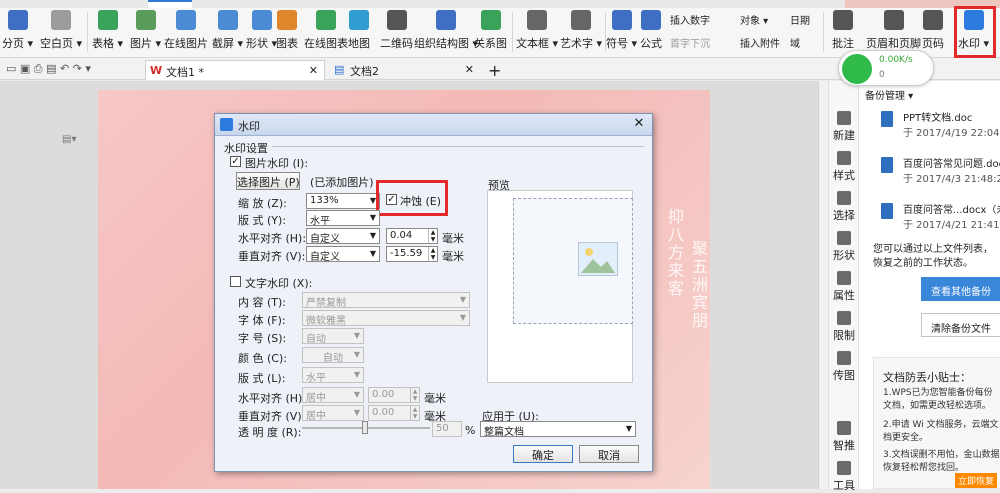  What do you see at coordinates (690, 19) in the screenshot?
I see `insert-number-button: 插入数字` at bounding box center [690, 19].